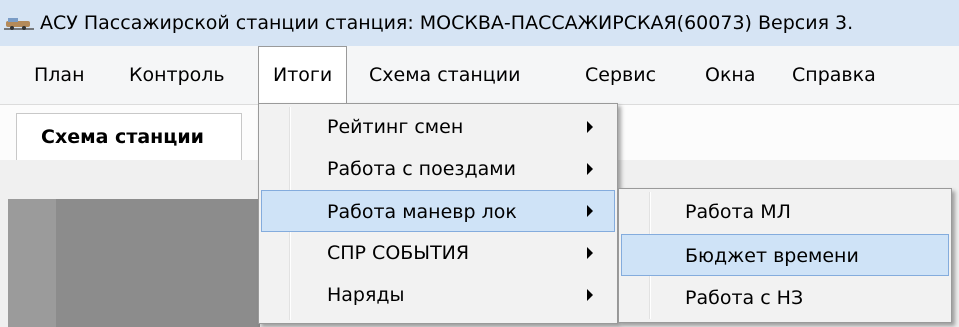 The image size is (959, 327). I want to click on menu-item-label: Работа с поездами, so click(421, 169).